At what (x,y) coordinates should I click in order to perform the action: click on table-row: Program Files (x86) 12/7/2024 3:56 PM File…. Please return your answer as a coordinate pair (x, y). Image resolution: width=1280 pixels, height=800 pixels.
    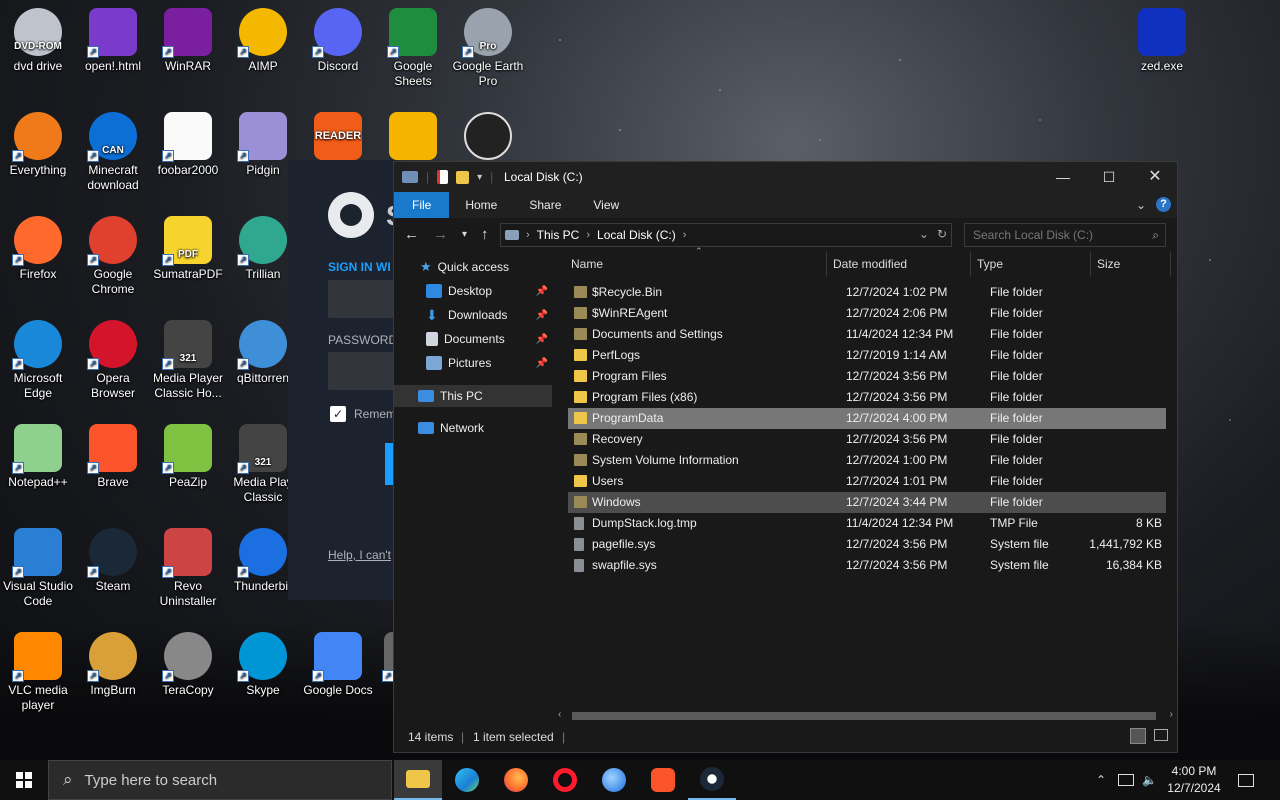
    Looking at the image, I should click on (867, 397).